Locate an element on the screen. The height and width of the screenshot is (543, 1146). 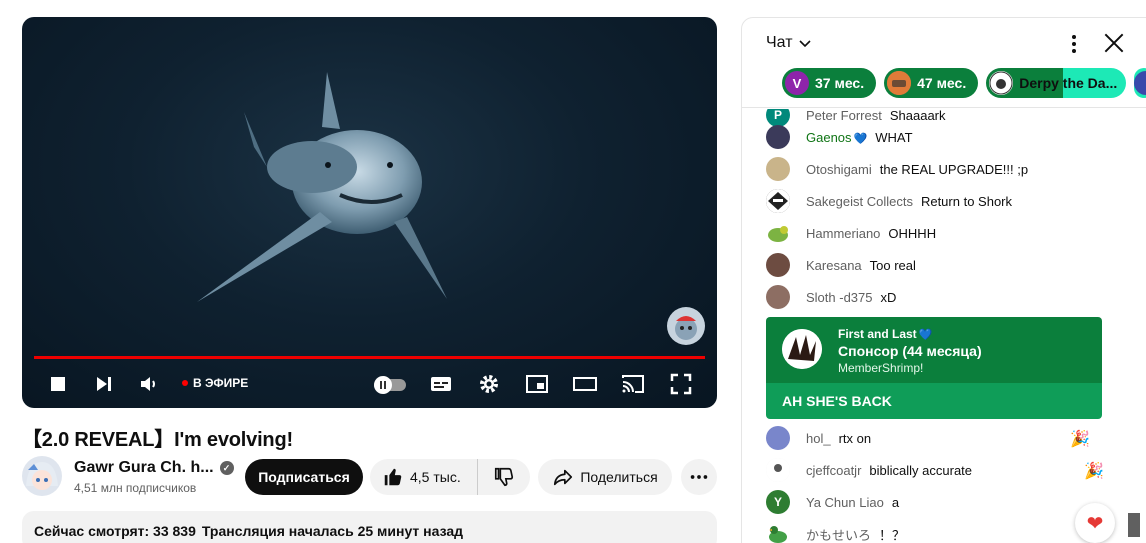
verified-check-icon: ✓ is located at coordinates (226, 468).